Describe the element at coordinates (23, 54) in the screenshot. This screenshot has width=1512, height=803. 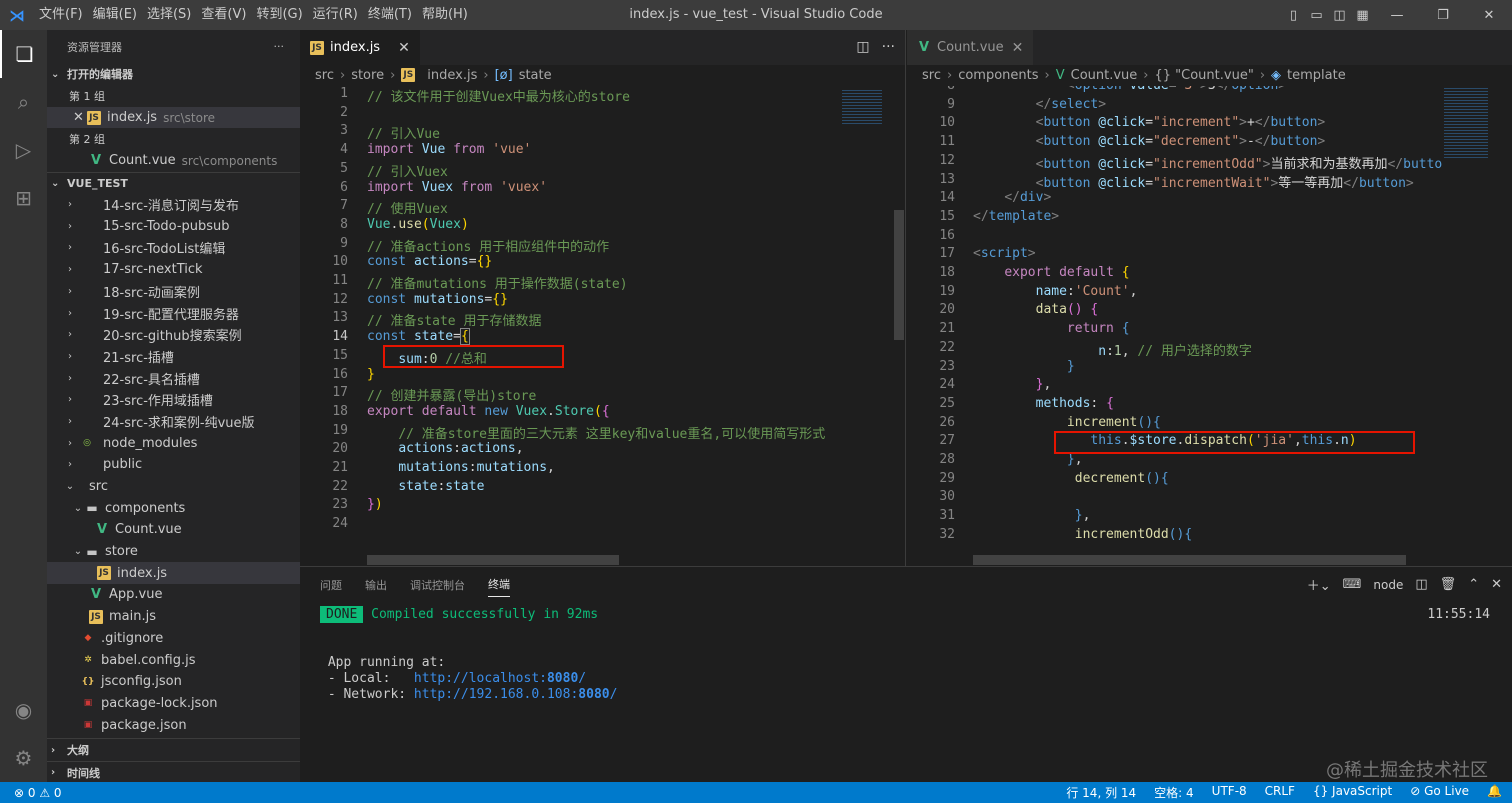
I see `explorer-icon: ❏` at that location.